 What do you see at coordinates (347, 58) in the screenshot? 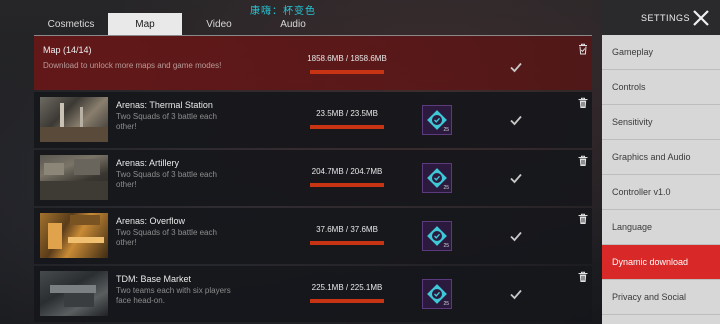
I see `map-pack-size: 1858.6MB / 1858.6MB` at bounding box center [347, 58].